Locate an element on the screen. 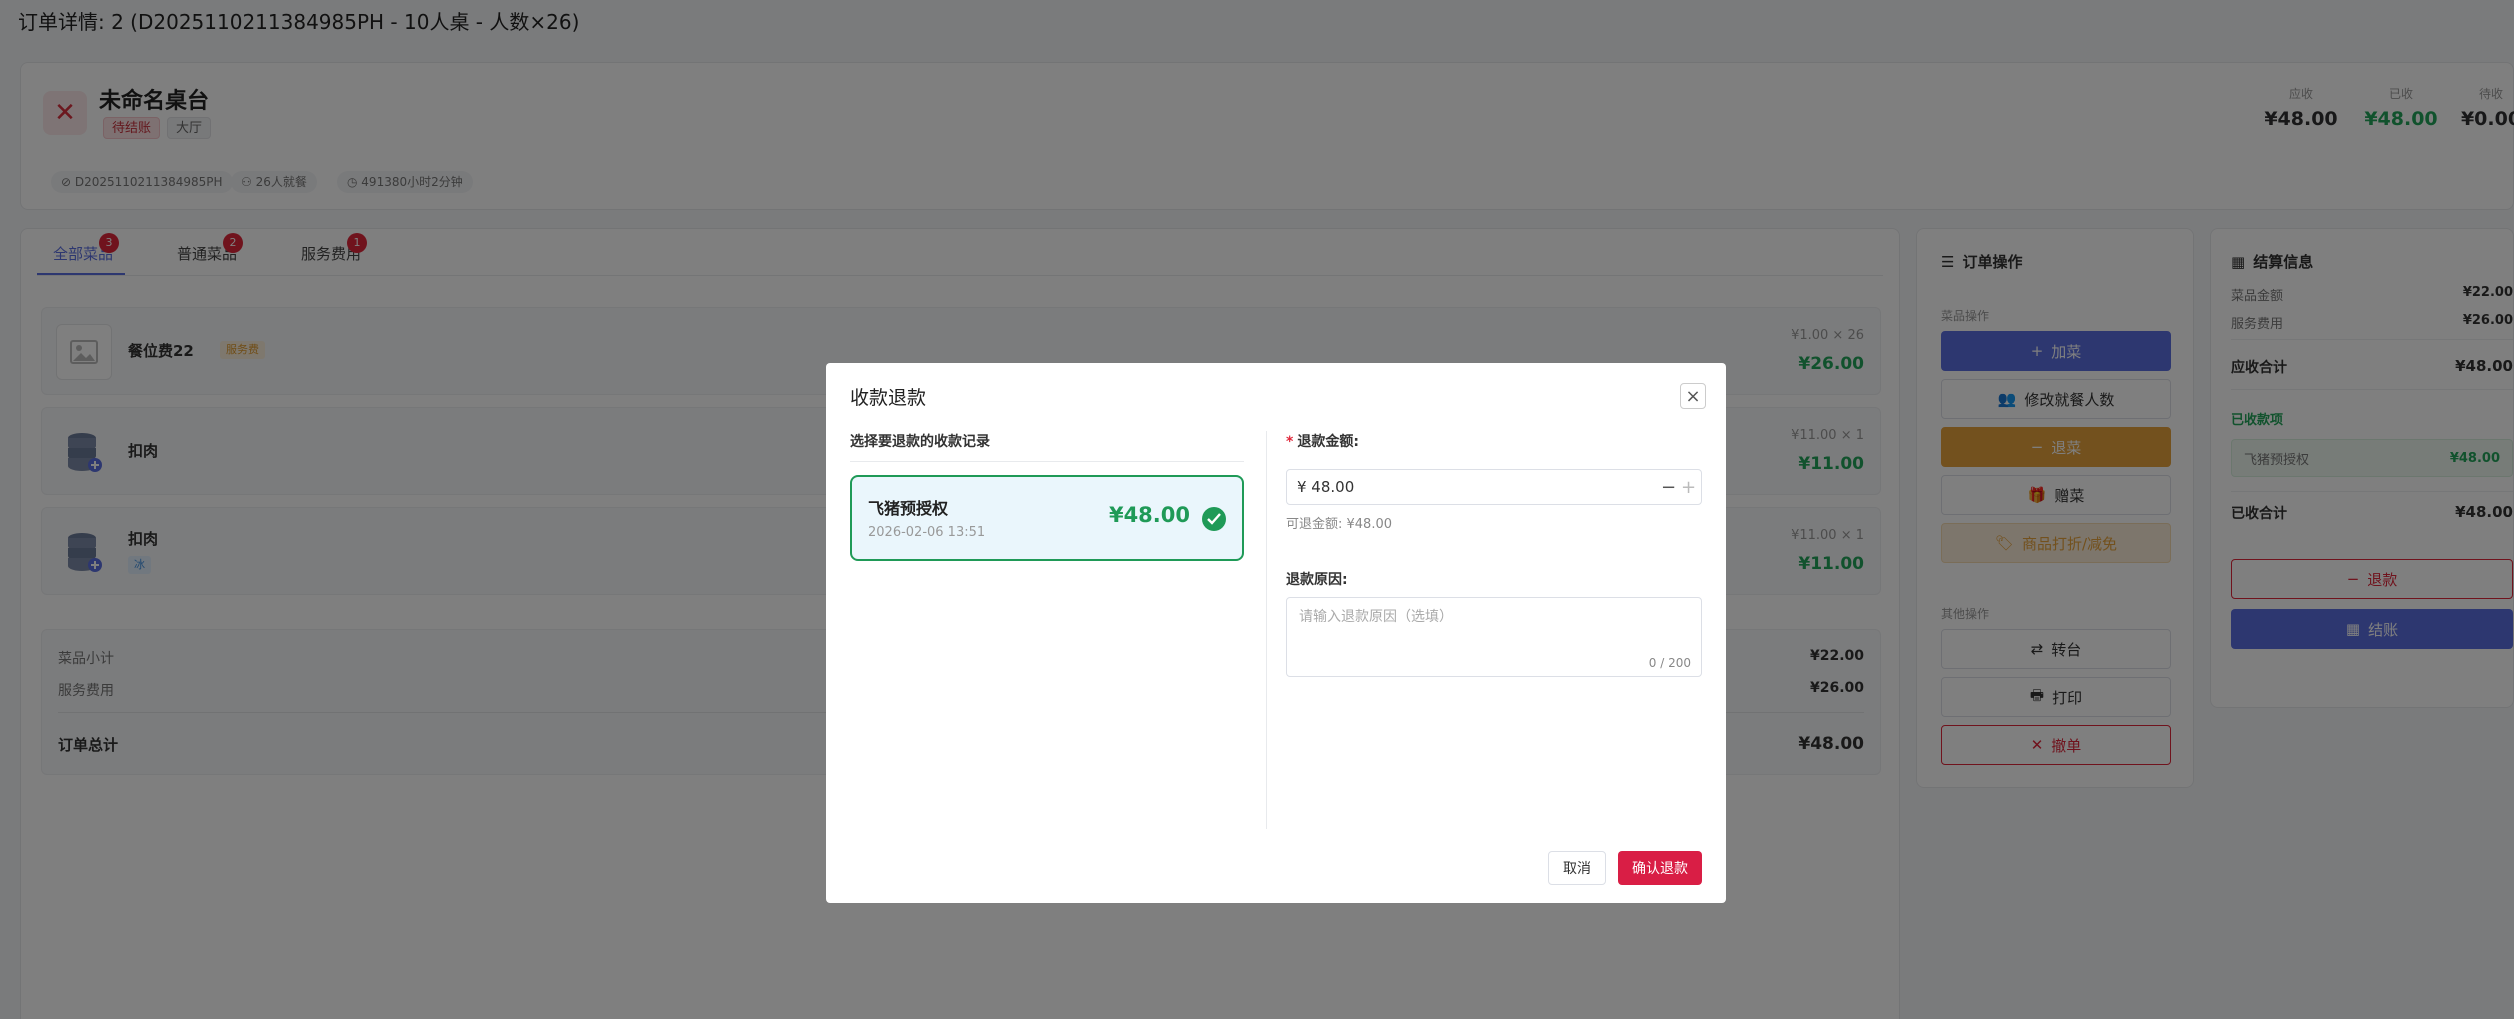 The height and width of the screenshot is (1019, 2514). column-divider is located at coordinates (1266, 630).